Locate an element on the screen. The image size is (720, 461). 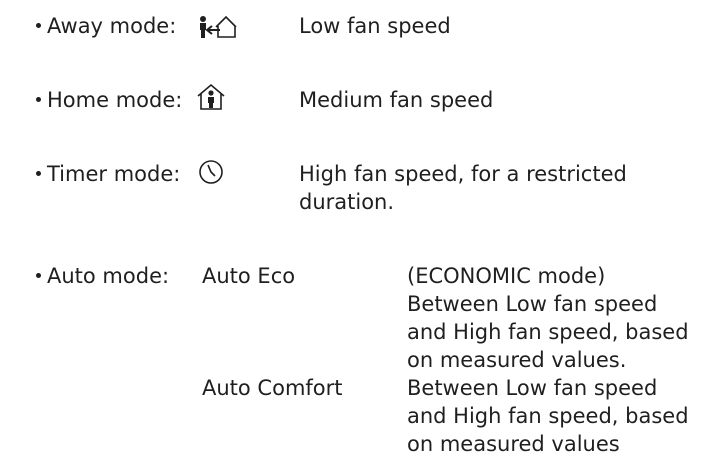
auto-eco-description-line-3: and High fan speed, based is located at coordinates (548, 332).